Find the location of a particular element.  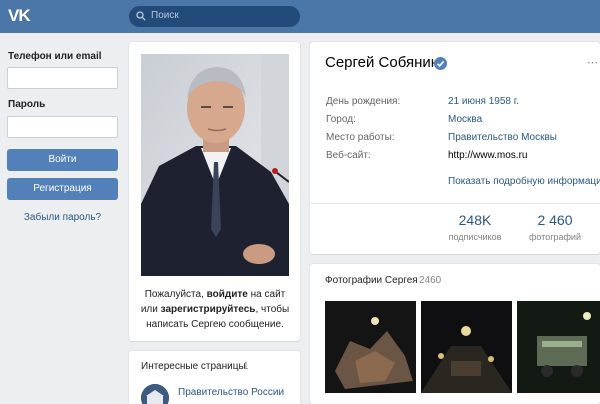

search-placeholder: Поиск is located at coordinates (165, 15).